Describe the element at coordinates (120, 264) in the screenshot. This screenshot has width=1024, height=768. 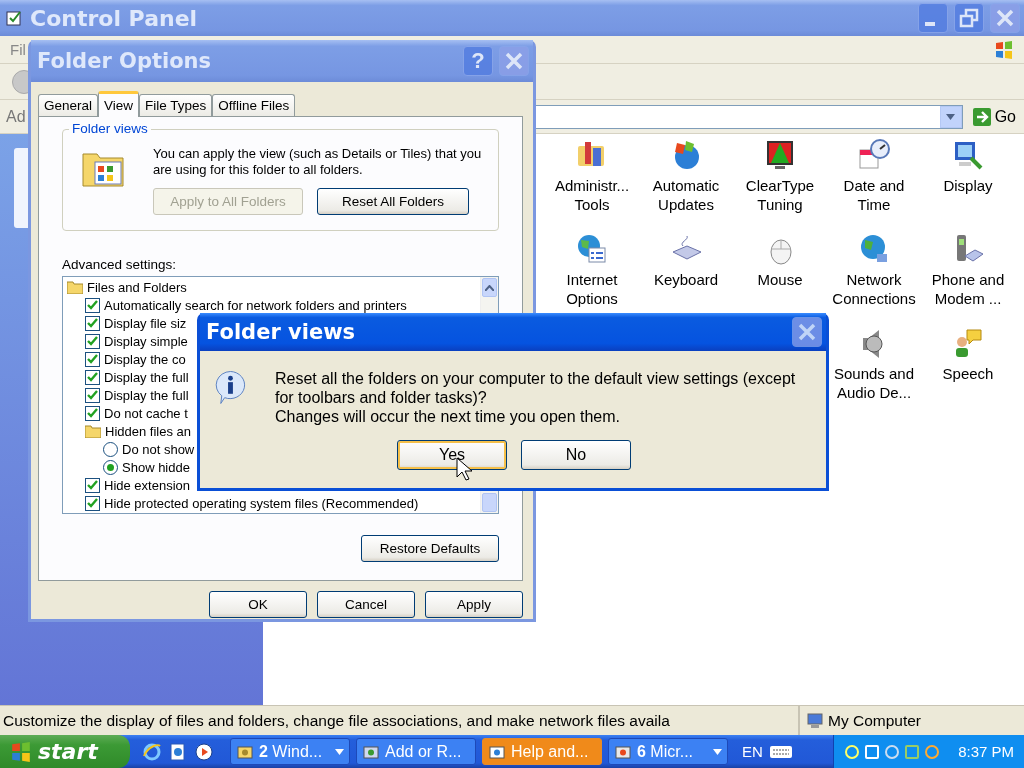
I see `advanced-settings-label: Advanced settings:` at that location.